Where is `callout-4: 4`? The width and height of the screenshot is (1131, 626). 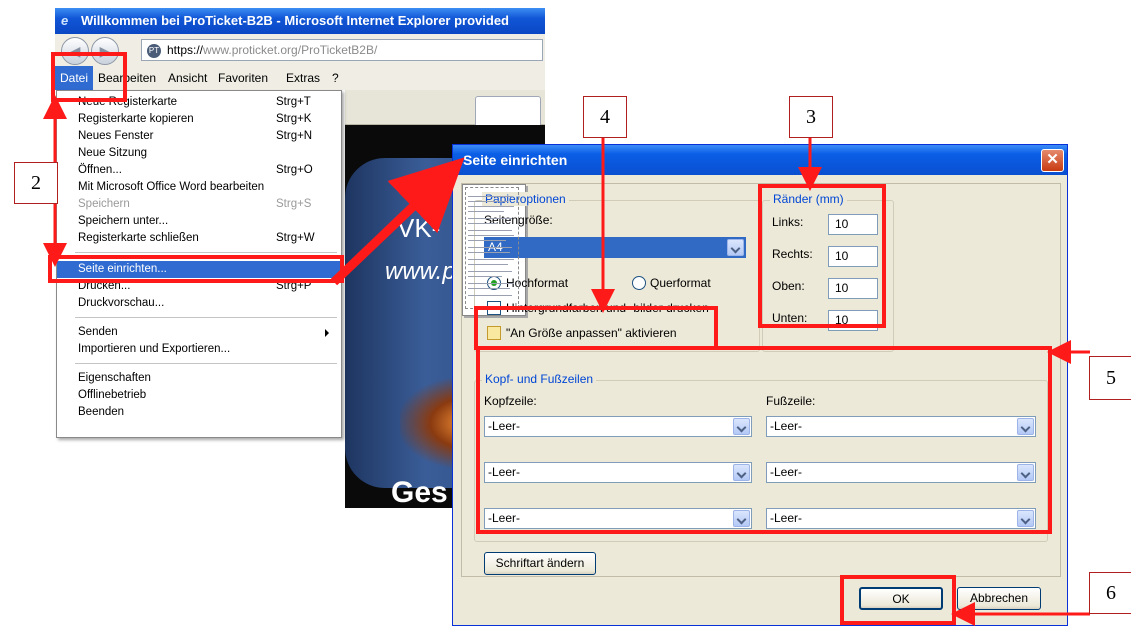
callout-4: 4 is located at coordinates (605, 117).